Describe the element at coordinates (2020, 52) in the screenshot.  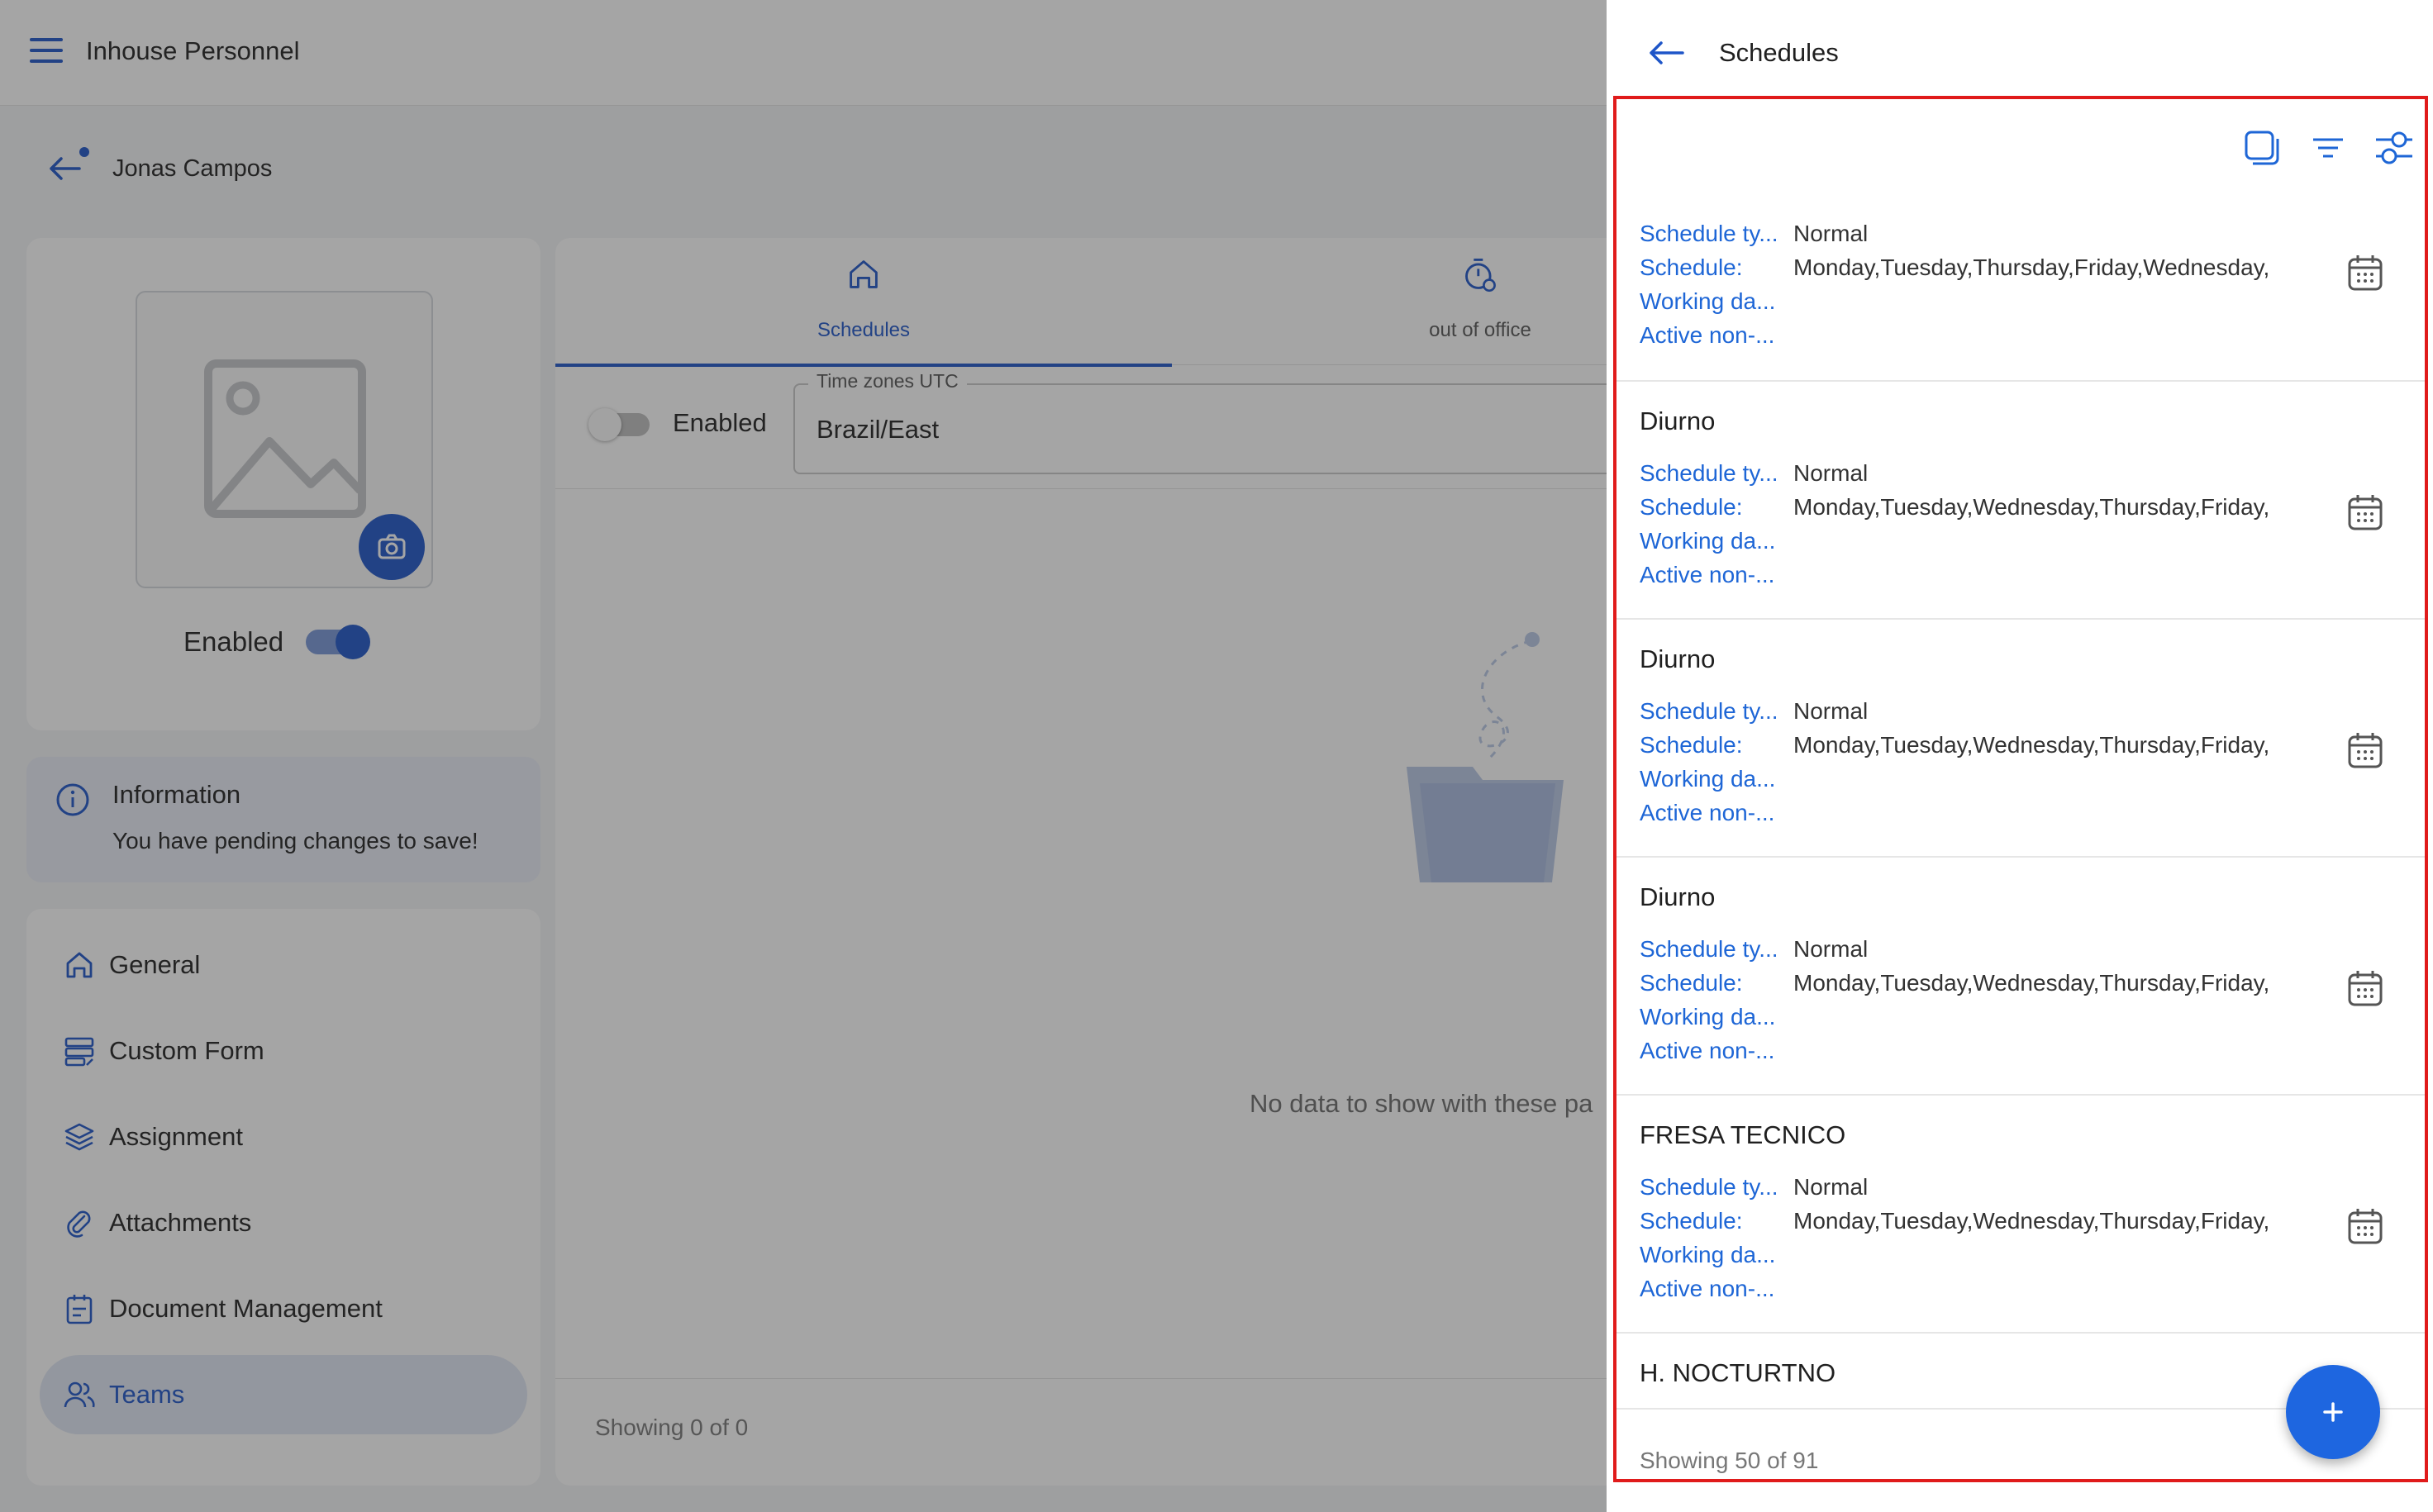
I see `drawer-header: Schedules` at that location.